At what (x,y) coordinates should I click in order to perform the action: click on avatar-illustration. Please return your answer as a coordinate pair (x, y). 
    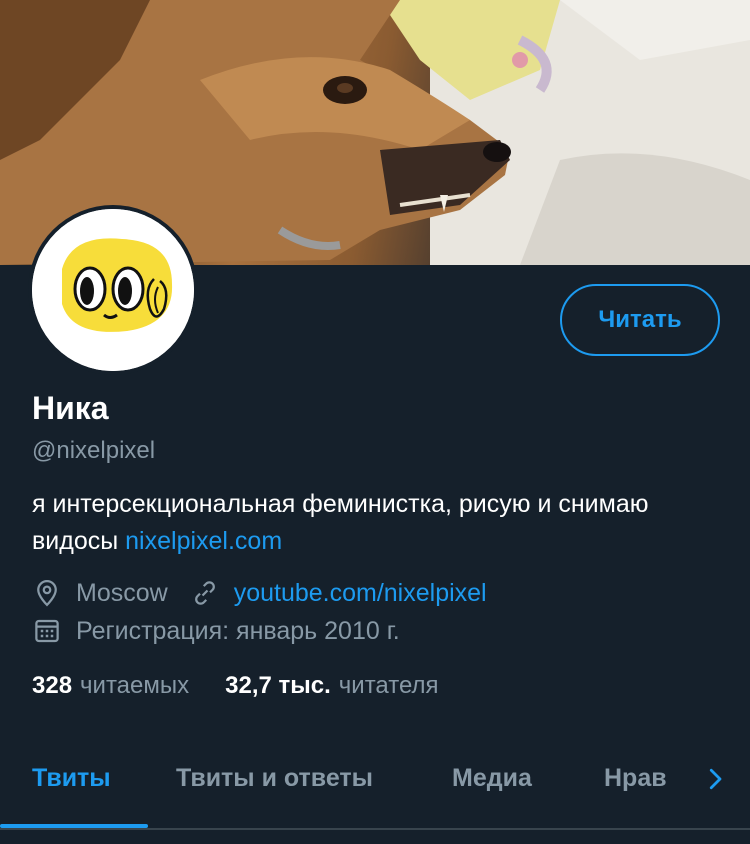
    Looking at the image, I should click on (113, 290).